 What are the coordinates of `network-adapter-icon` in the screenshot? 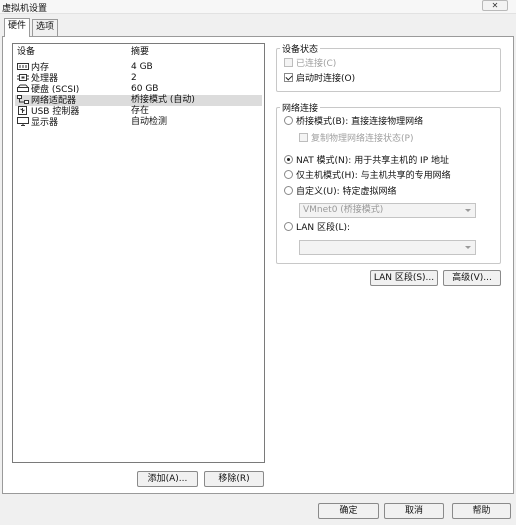 It's located at (23, 99).